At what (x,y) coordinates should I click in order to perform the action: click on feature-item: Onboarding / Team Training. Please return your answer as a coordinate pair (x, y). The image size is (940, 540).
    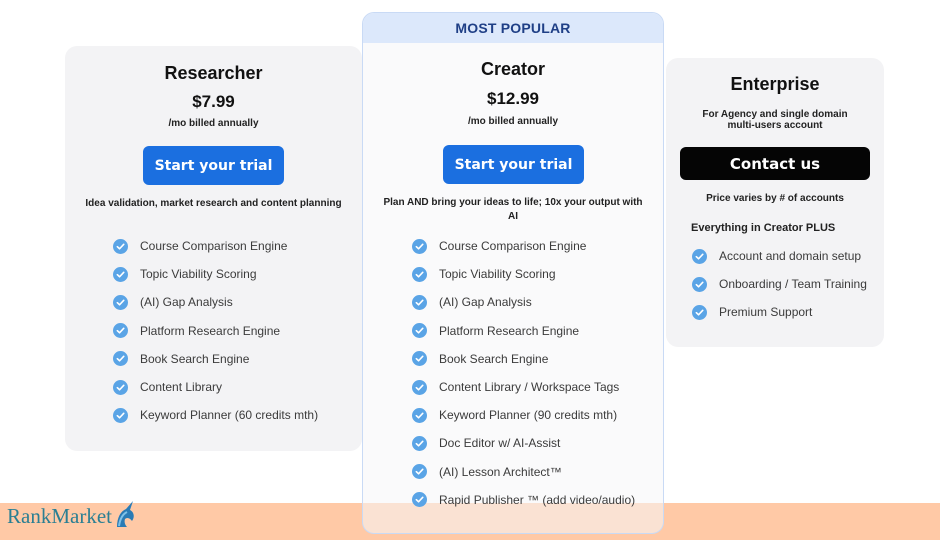
    Looking at the image, I should click on (779, 284).